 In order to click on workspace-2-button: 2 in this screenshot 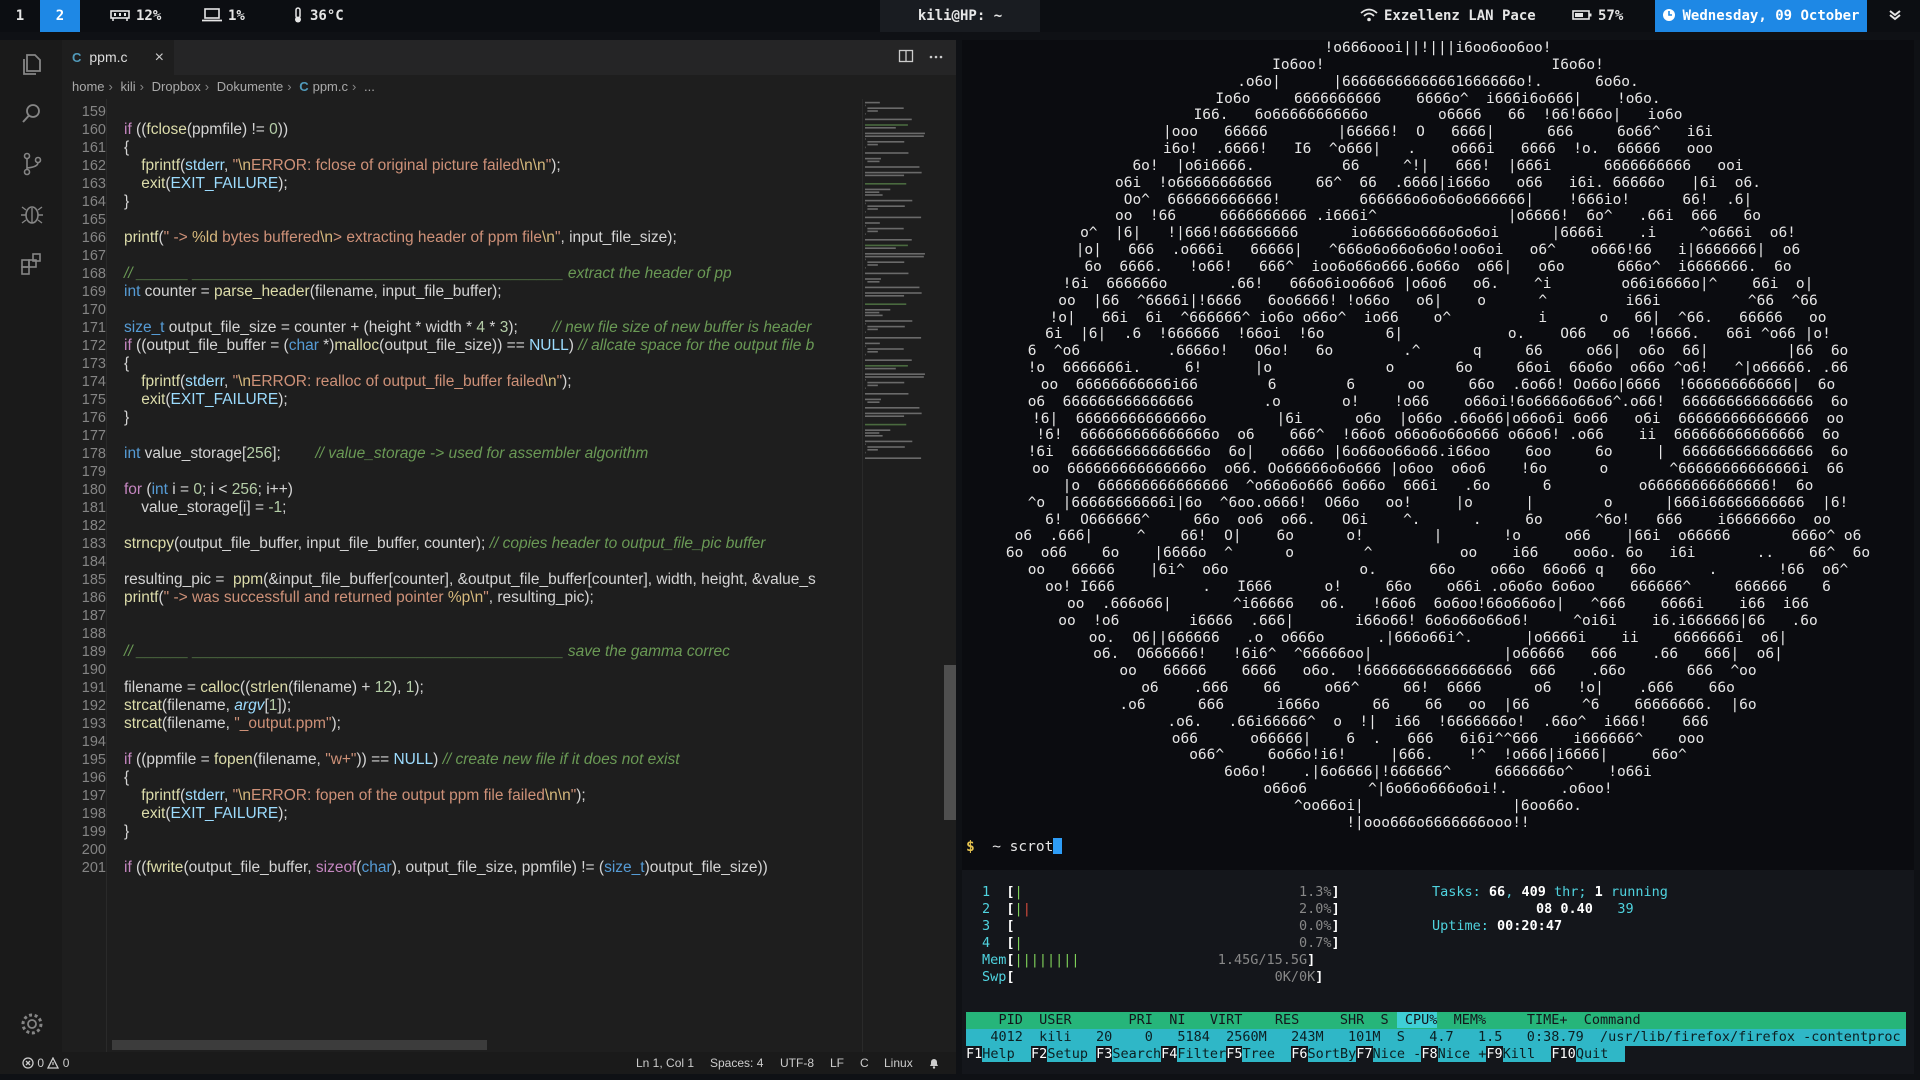, I will do `click(60, 16)`.